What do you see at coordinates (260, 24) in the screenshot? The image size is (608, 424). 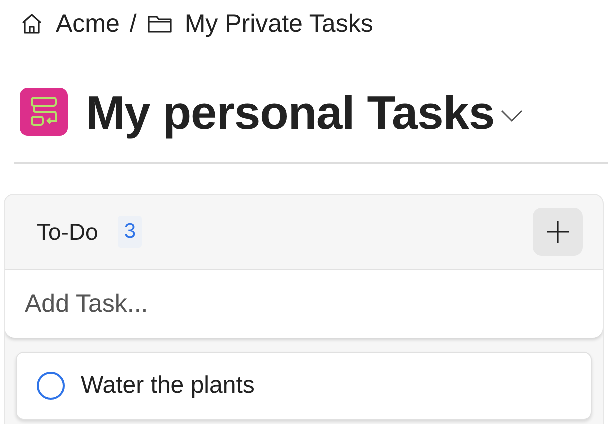 I see `breadcrumb-link: My Private Tasks` at bounding box center [260, 24].